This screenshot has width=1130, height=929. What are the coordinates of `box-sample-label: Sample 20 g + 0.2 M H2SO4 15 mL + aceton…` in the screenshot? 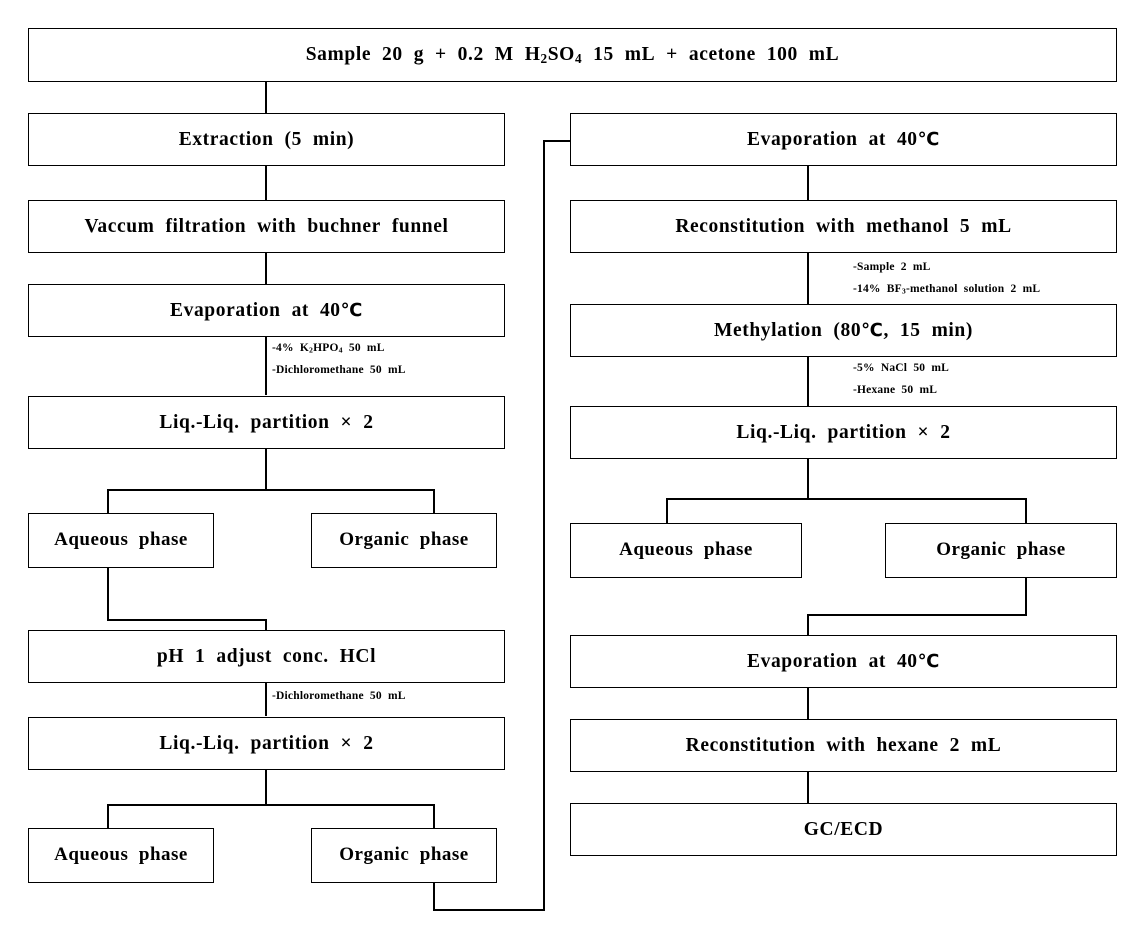 It's located at (572, 54).